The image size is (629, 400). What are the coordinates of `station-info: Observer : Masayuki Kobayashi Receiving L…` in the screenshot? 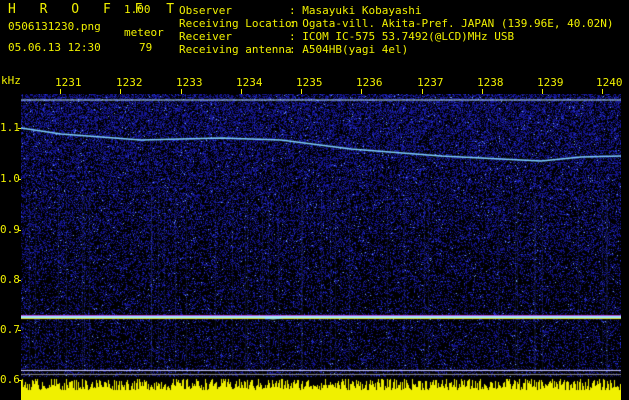 It's located at (396, 30).